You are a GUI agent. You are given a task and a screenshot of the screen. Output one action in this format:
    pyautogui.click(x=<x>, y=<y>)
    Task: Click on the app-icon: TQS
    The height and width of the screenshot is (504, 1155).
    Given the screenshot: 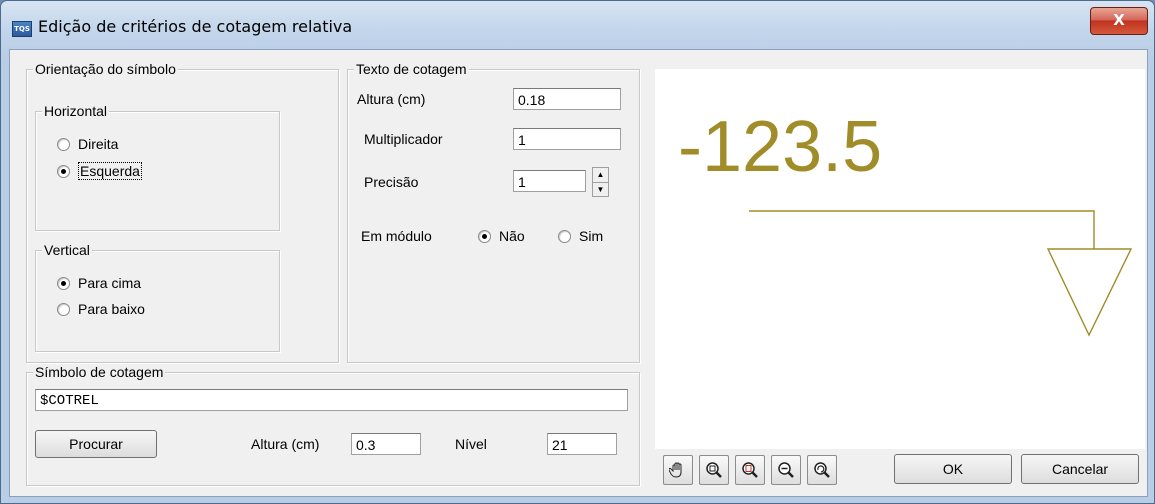 What is the action you would take?
    pyautogui.click(x=22, y=29)
    